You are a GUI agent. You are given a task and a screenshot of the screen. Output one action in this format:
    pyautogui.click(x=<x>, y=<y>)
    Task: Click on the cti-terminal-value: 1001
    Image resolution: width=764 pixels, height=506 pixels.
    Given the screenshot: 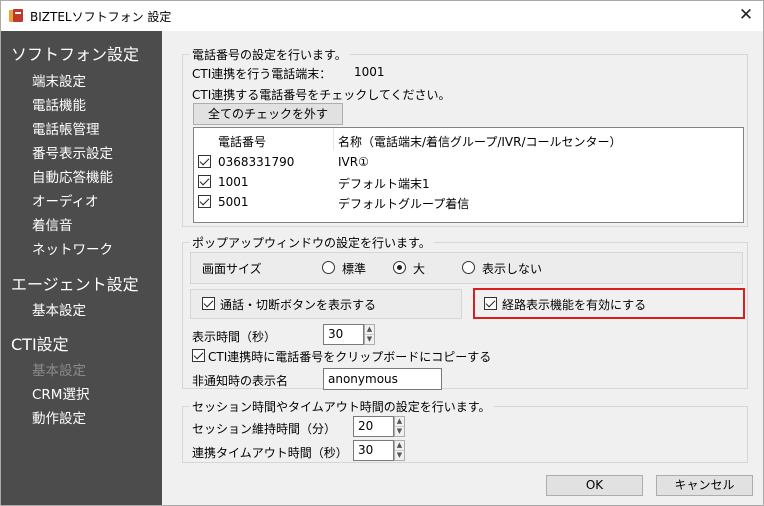 What is the action you would take?
    pyautogui.click(x=369, y=72)
    